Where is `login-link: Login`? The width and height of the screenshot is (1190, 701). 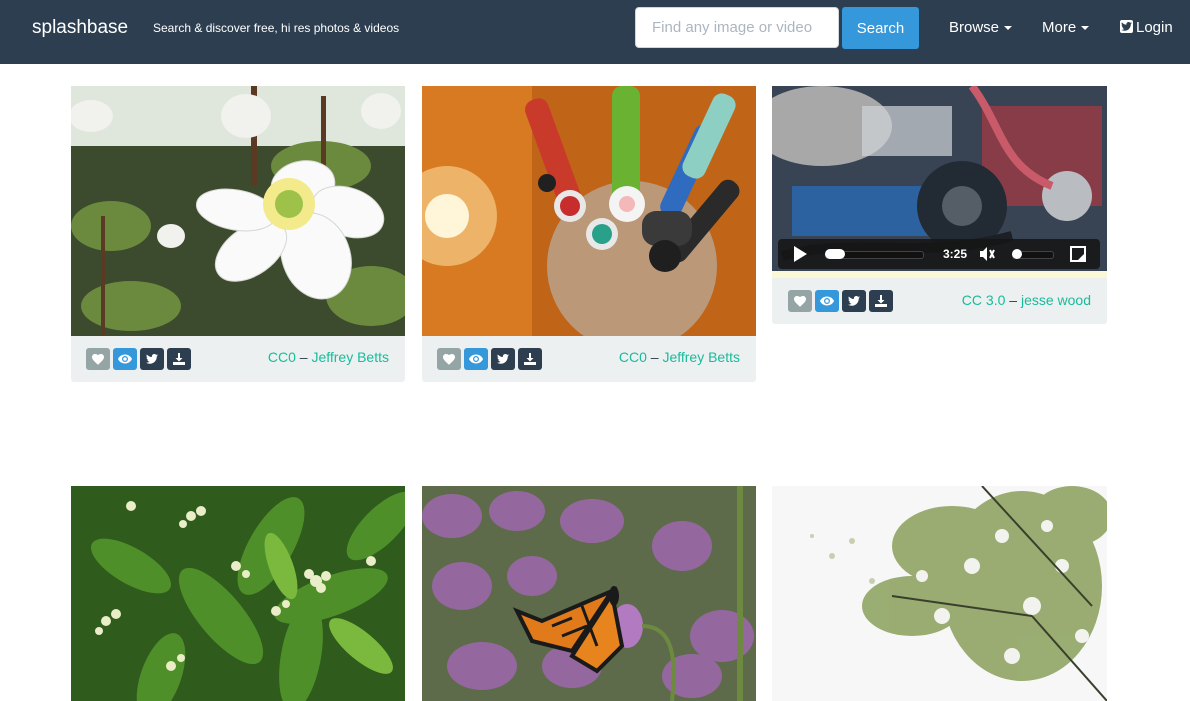
login-link: Login is located at coordinates (1146, 27).